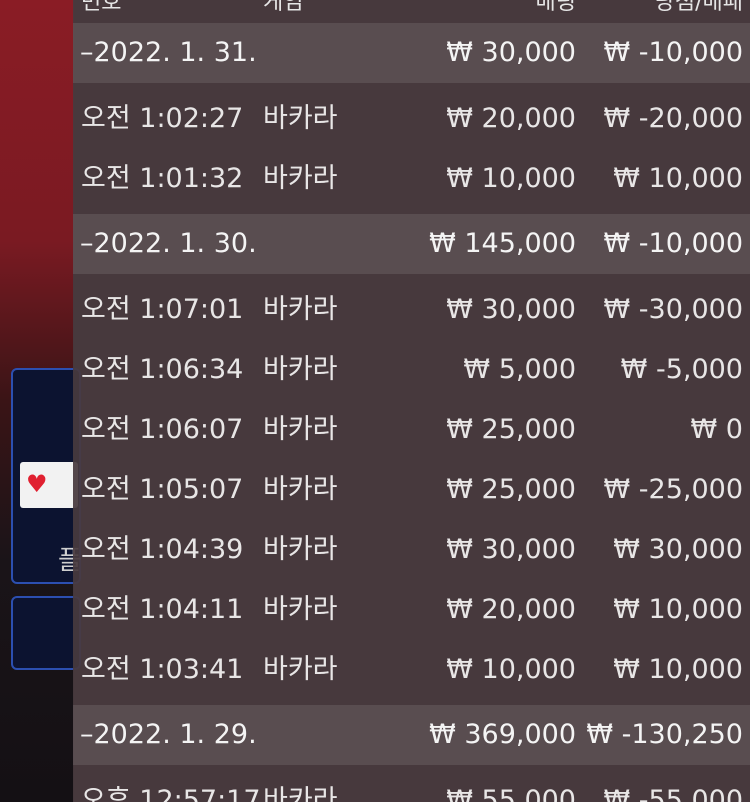  What do you see at coordinates (673, 309) in the screenshot?
I see `bet-result: ₩ -30,000` at bounding box center [673, 309].